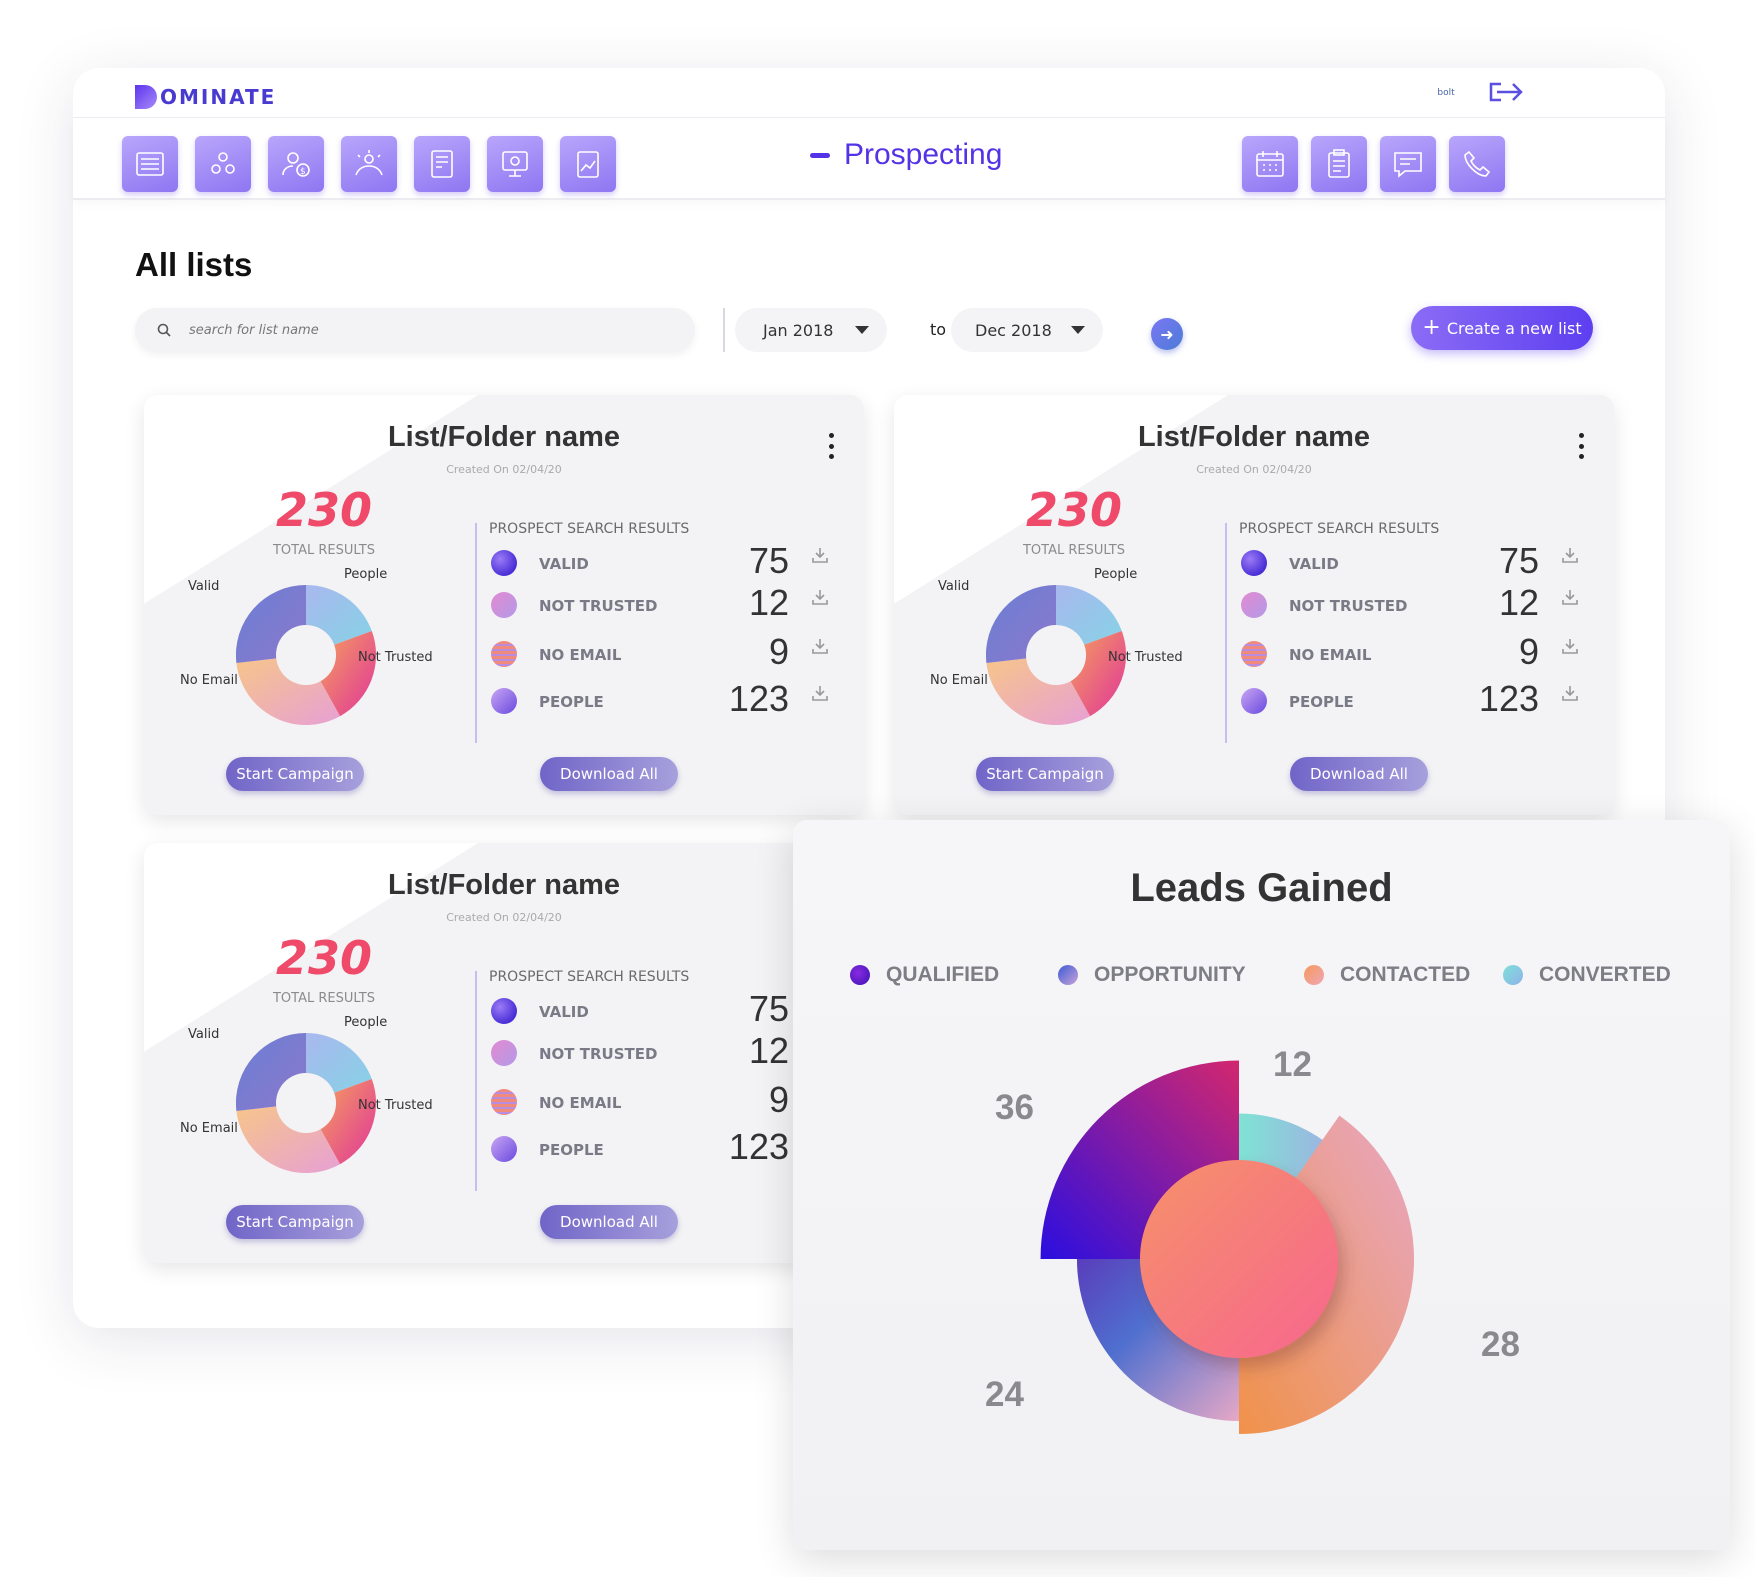 The image size is (1755, 1577). I want to click on page-title-text: Prospecting, so click(923, 154).